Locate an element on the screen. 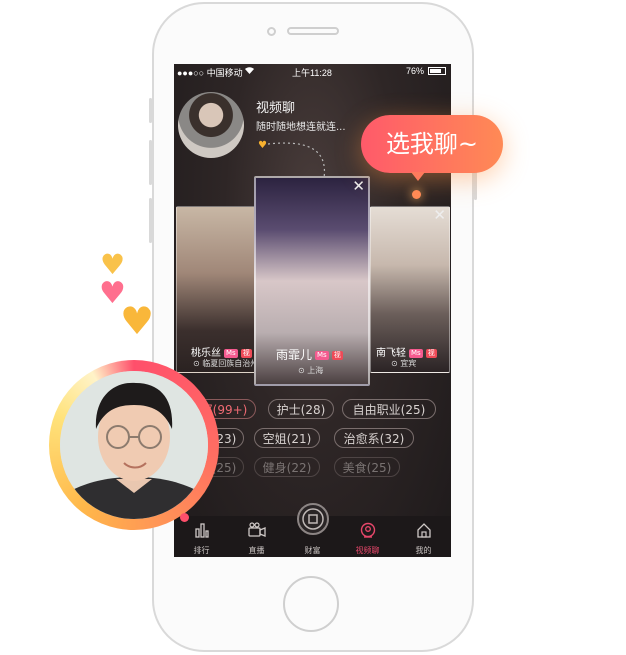 This screenshot has width=626, height=655. tag-freelance: 自由职业(25) is located at coordinates (389, 409).